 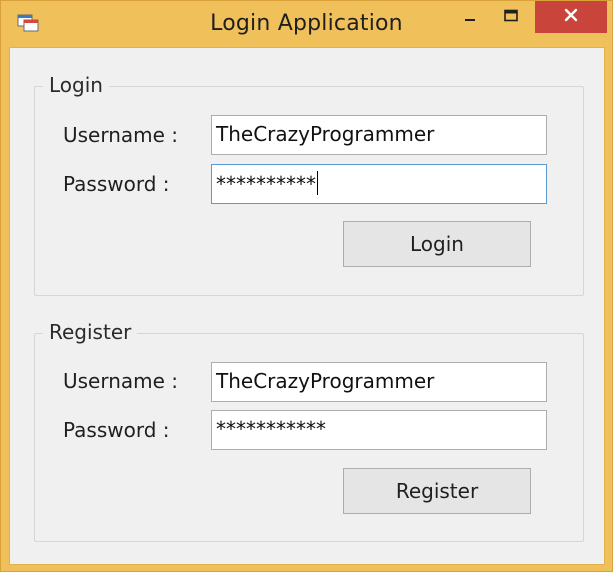 What do you see at coordinates (437, 491) in the screenshot?
I see `register-button: Register` at bounding box center [437, 491].